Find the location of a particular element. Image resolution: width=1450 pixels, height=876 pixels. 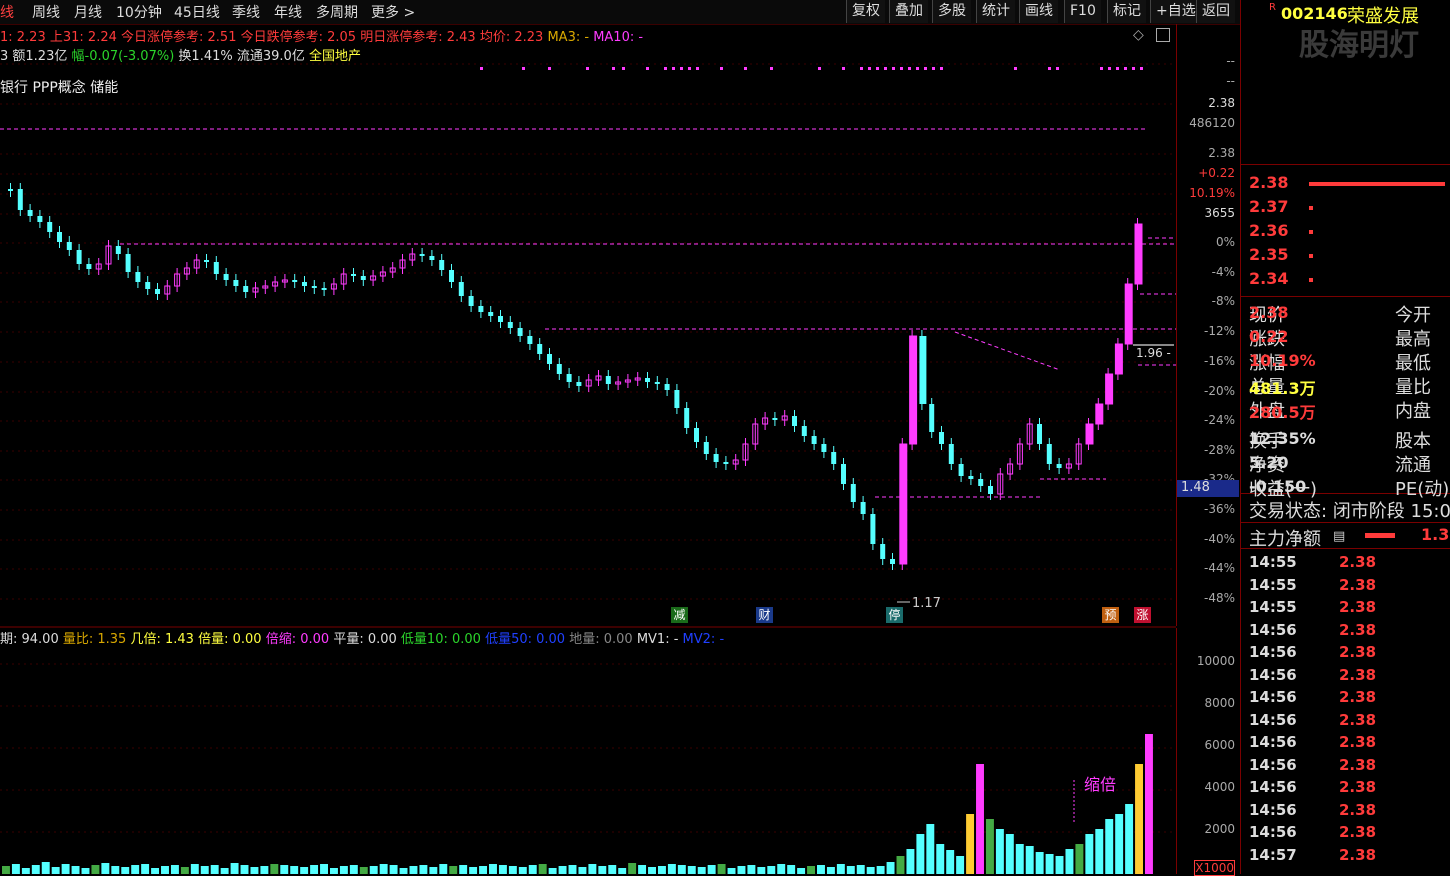

tab-quarterly: 季线 is located at coordinates (246, 12).